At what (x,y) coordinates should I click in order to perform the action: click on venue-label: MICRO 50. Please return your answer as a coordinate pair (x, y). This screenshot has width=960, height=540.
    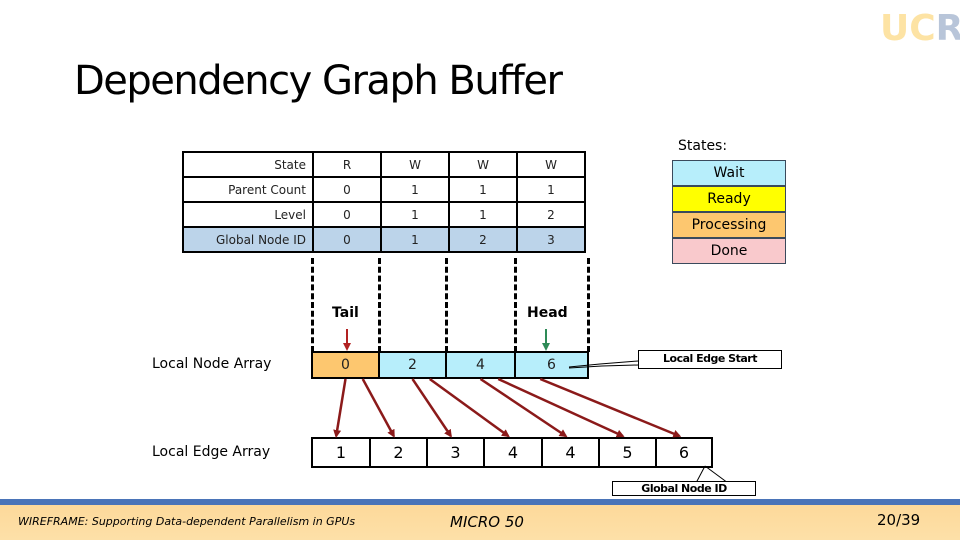
    Looking at the image, I should click on (487, 522).